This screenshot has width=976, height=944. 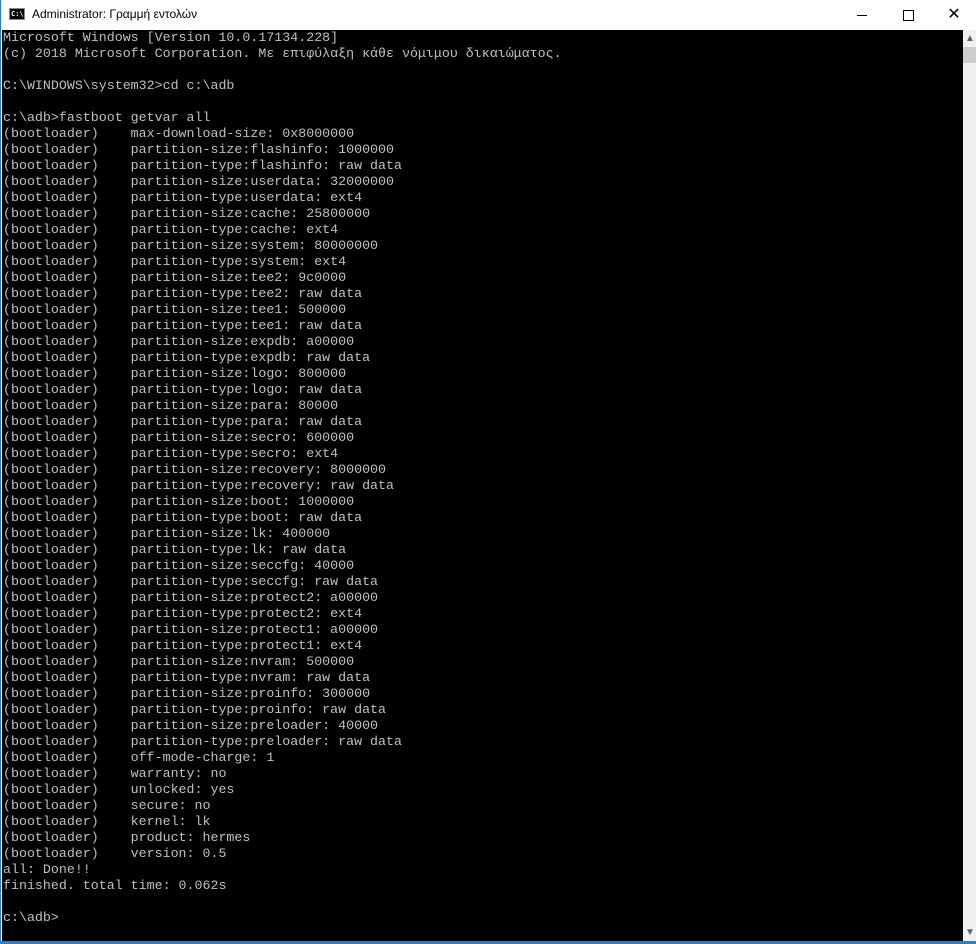 I want to click on console-line: c:\adb>, so click(x=31, y=917).